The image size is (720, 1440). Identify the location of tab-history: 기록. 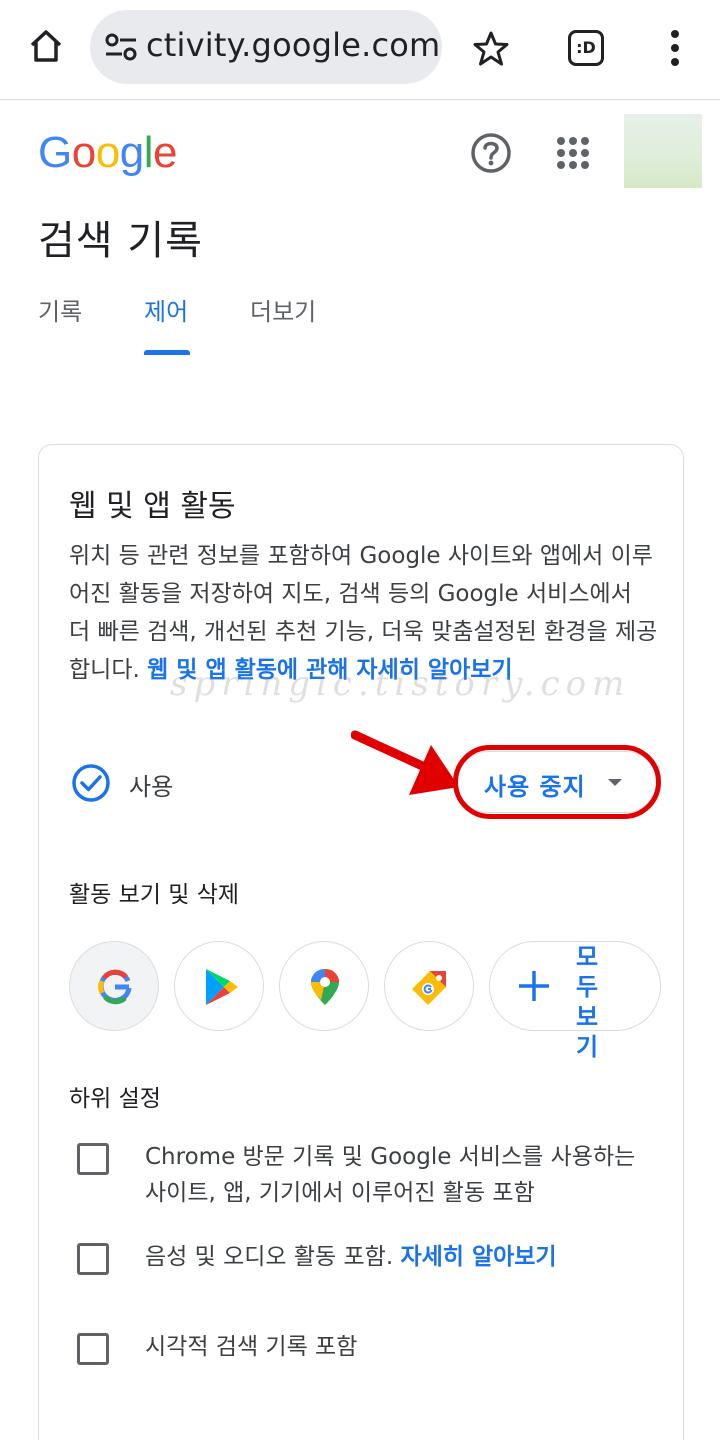
(60, 309).